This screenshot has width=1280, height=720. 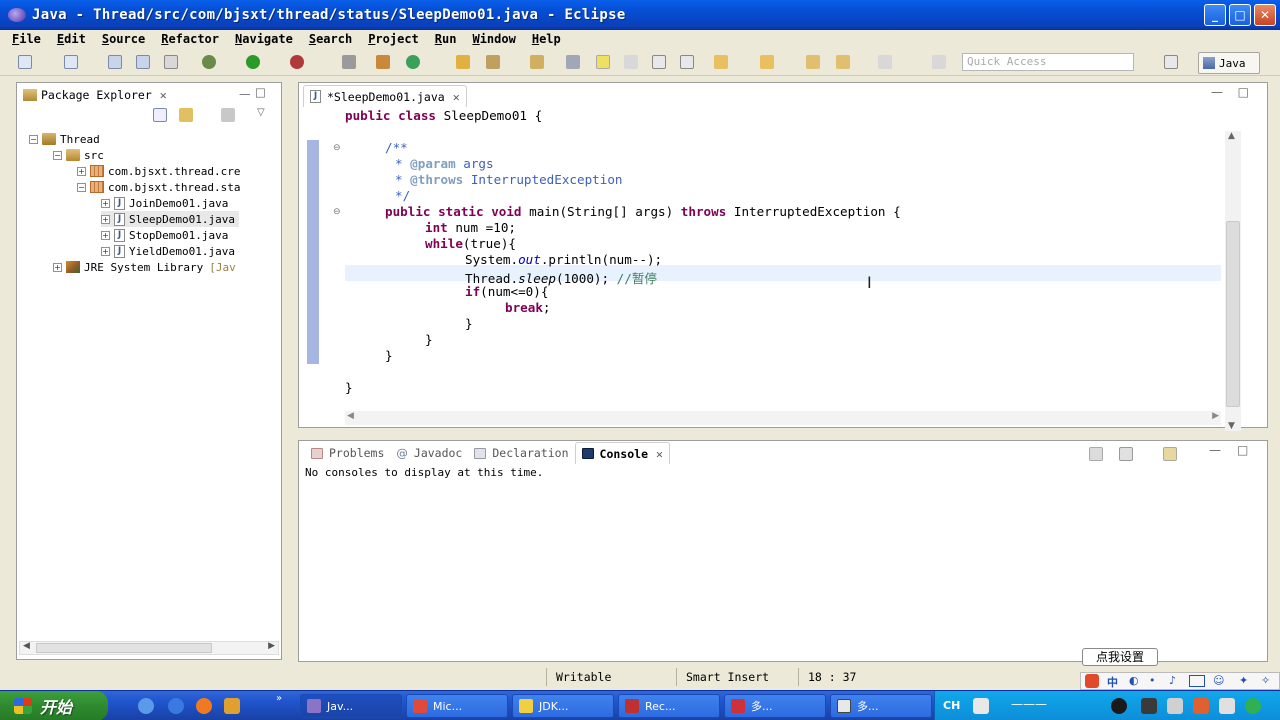 What do you see at coordinates (232, 706) in the screenshot?
I see `quick-launch-icon` at bounding box center [232, 706].